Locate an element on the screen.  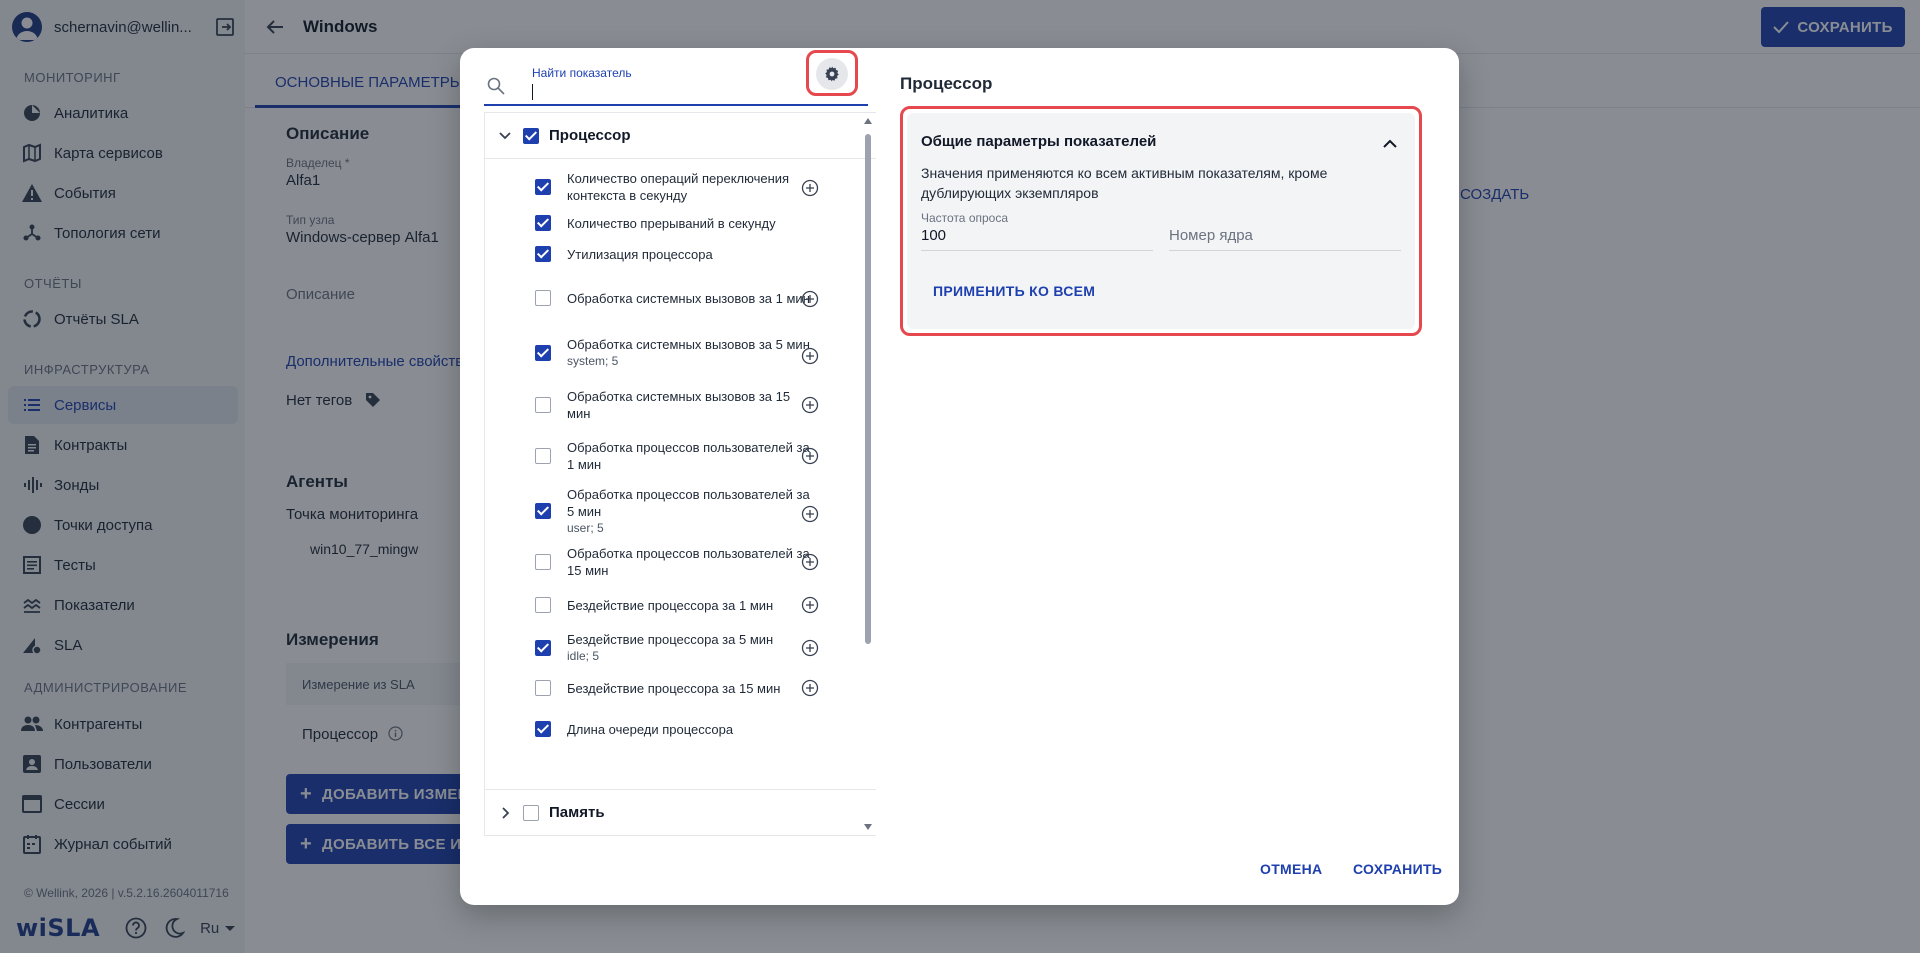
scroll-down-icon is located at coordinates (868, 827).